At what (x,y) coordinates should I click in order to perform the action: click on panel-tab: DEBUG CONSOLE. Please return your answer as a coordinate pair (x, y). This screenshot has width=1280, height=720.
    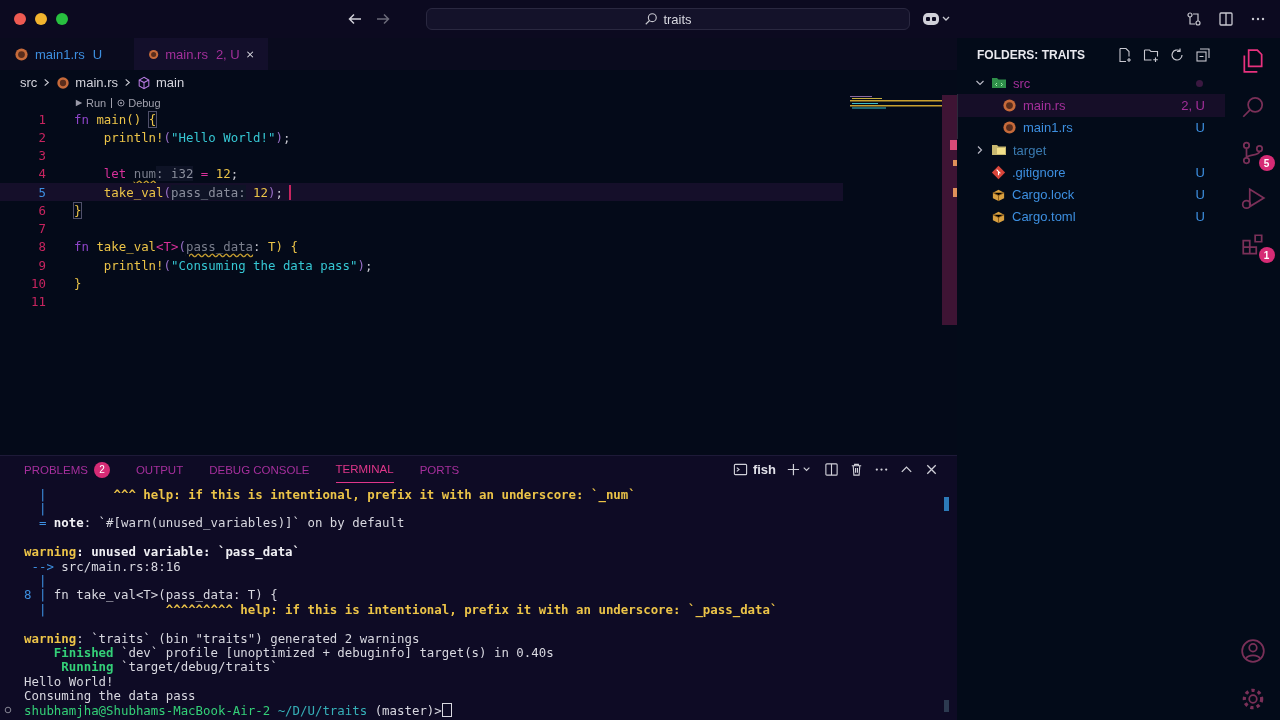
    Looking at the image, I should click on (259, 469).